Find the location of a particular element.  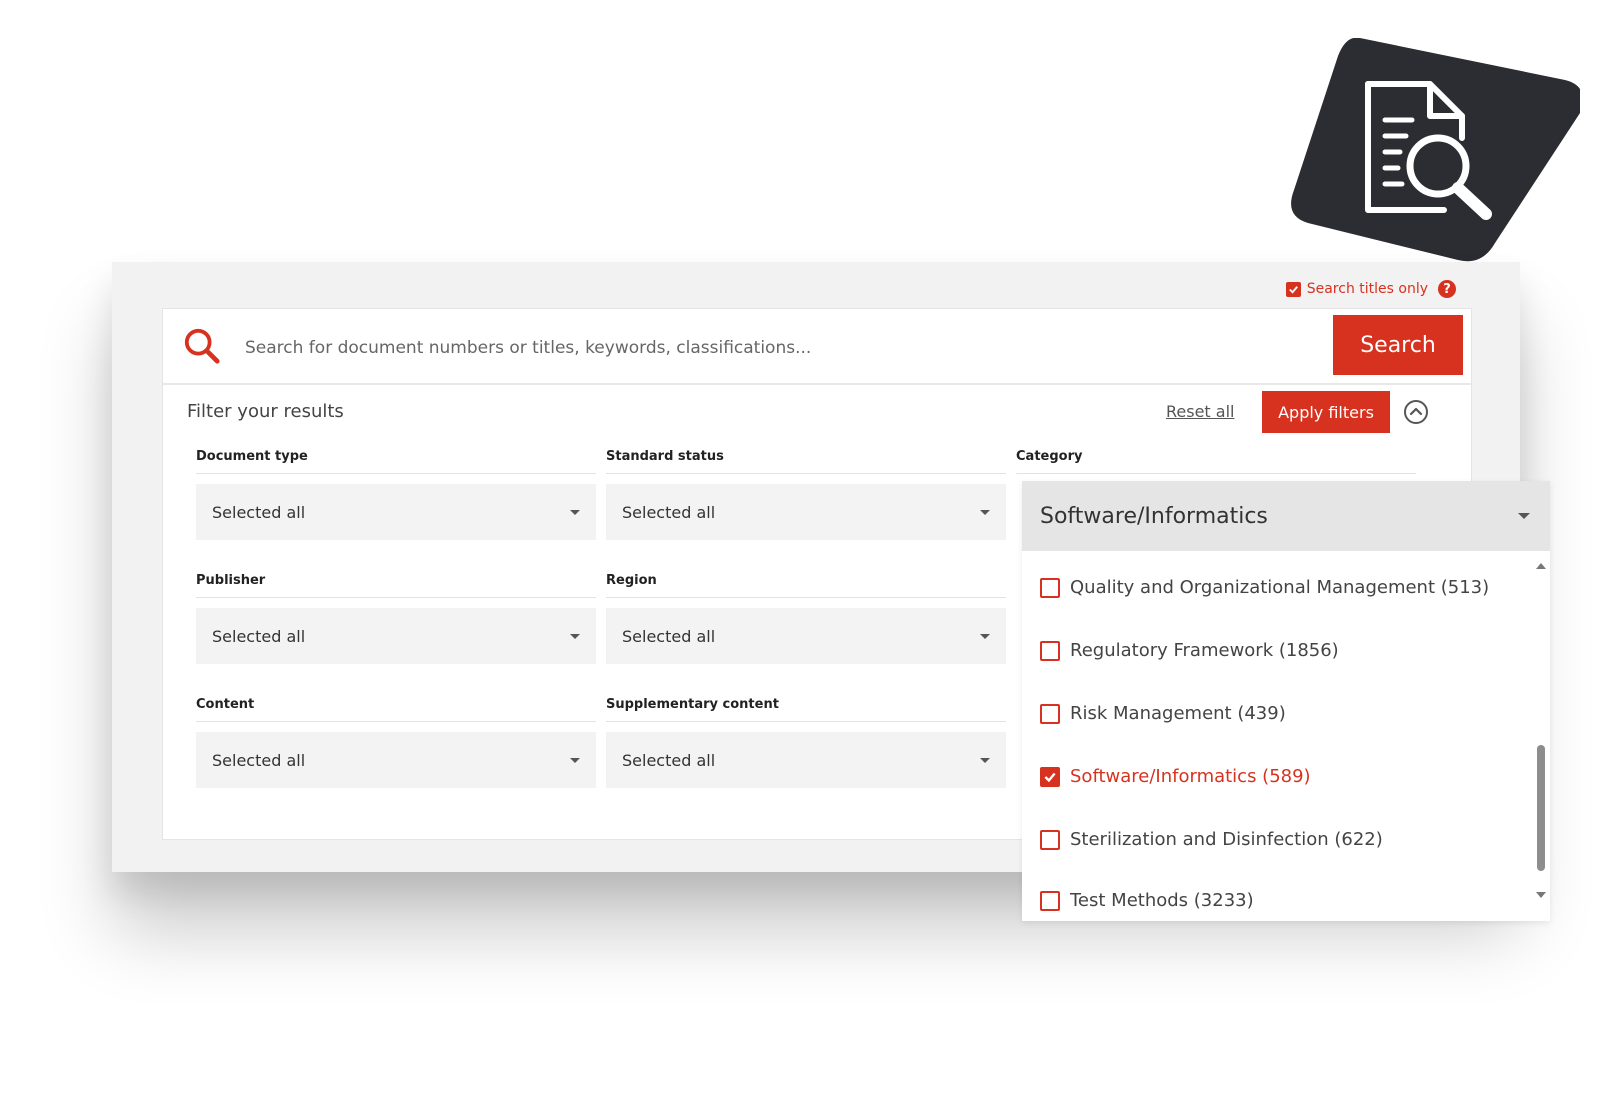

category-option: Test Methods (3233) is located at coordinates (1147, 900).